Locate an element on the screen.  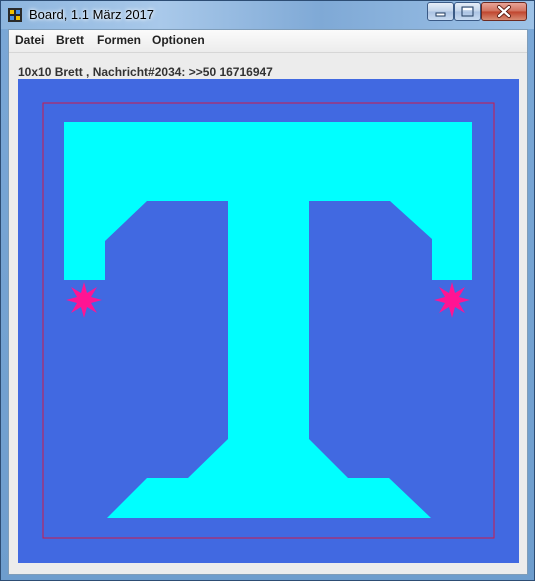
minimize-icon is located at coordinates (440, 14).